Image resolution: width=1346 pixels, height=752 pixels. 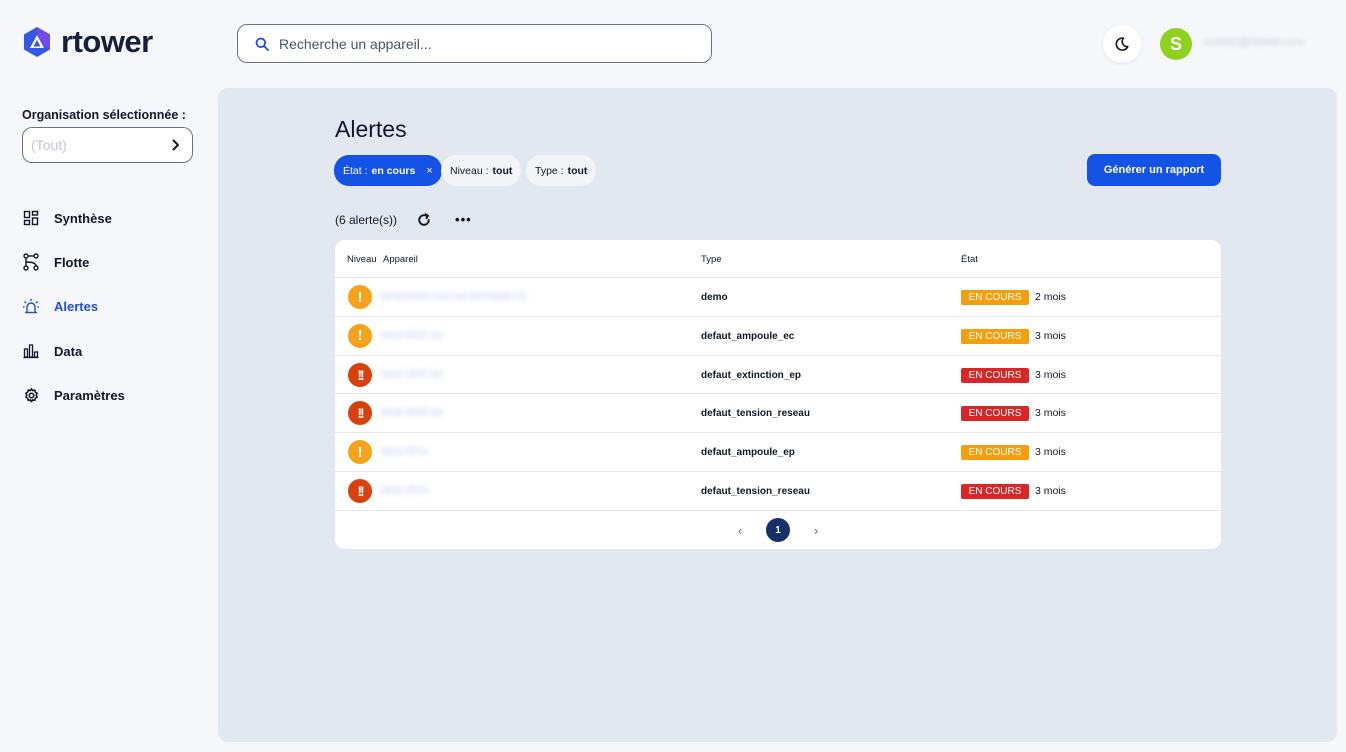 I want to click on filter-chip-level: Niveau : tout, so click(x=481, y=170).